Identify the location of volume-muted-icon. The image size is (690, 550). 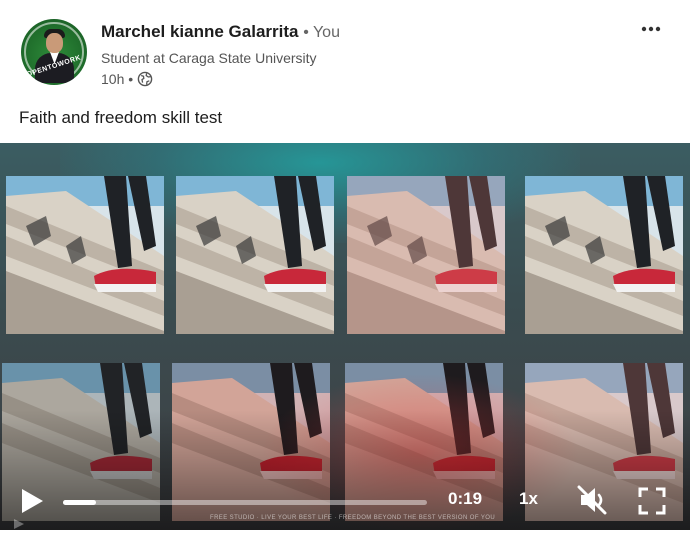
(592, 503).